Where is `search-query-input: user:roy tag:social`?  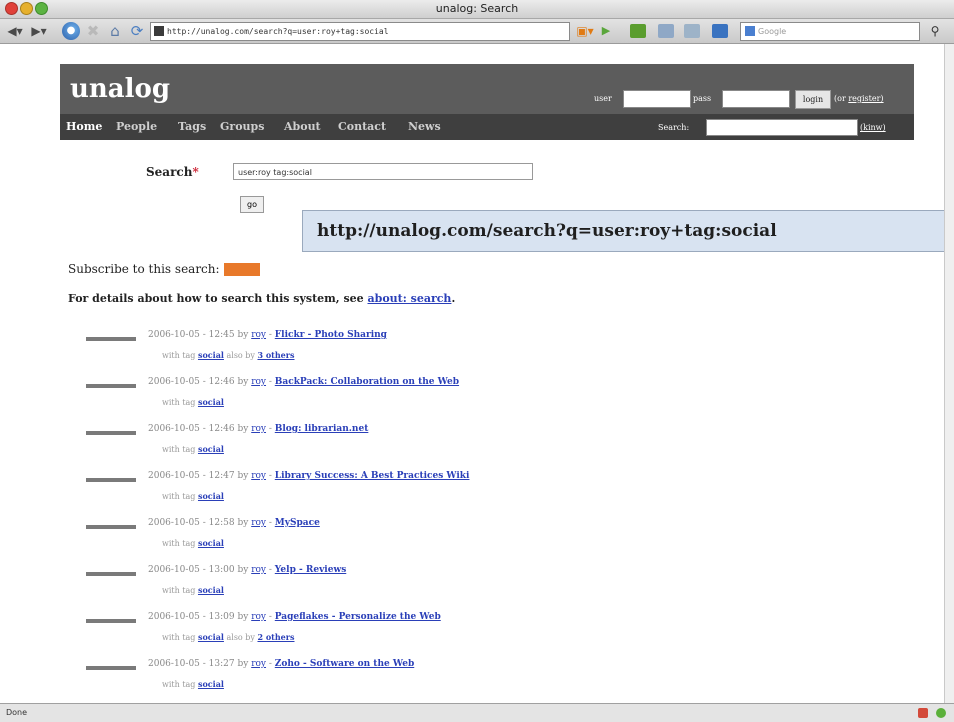
search-query-input: user:roy tag:social is located at coordinates (383, 171).